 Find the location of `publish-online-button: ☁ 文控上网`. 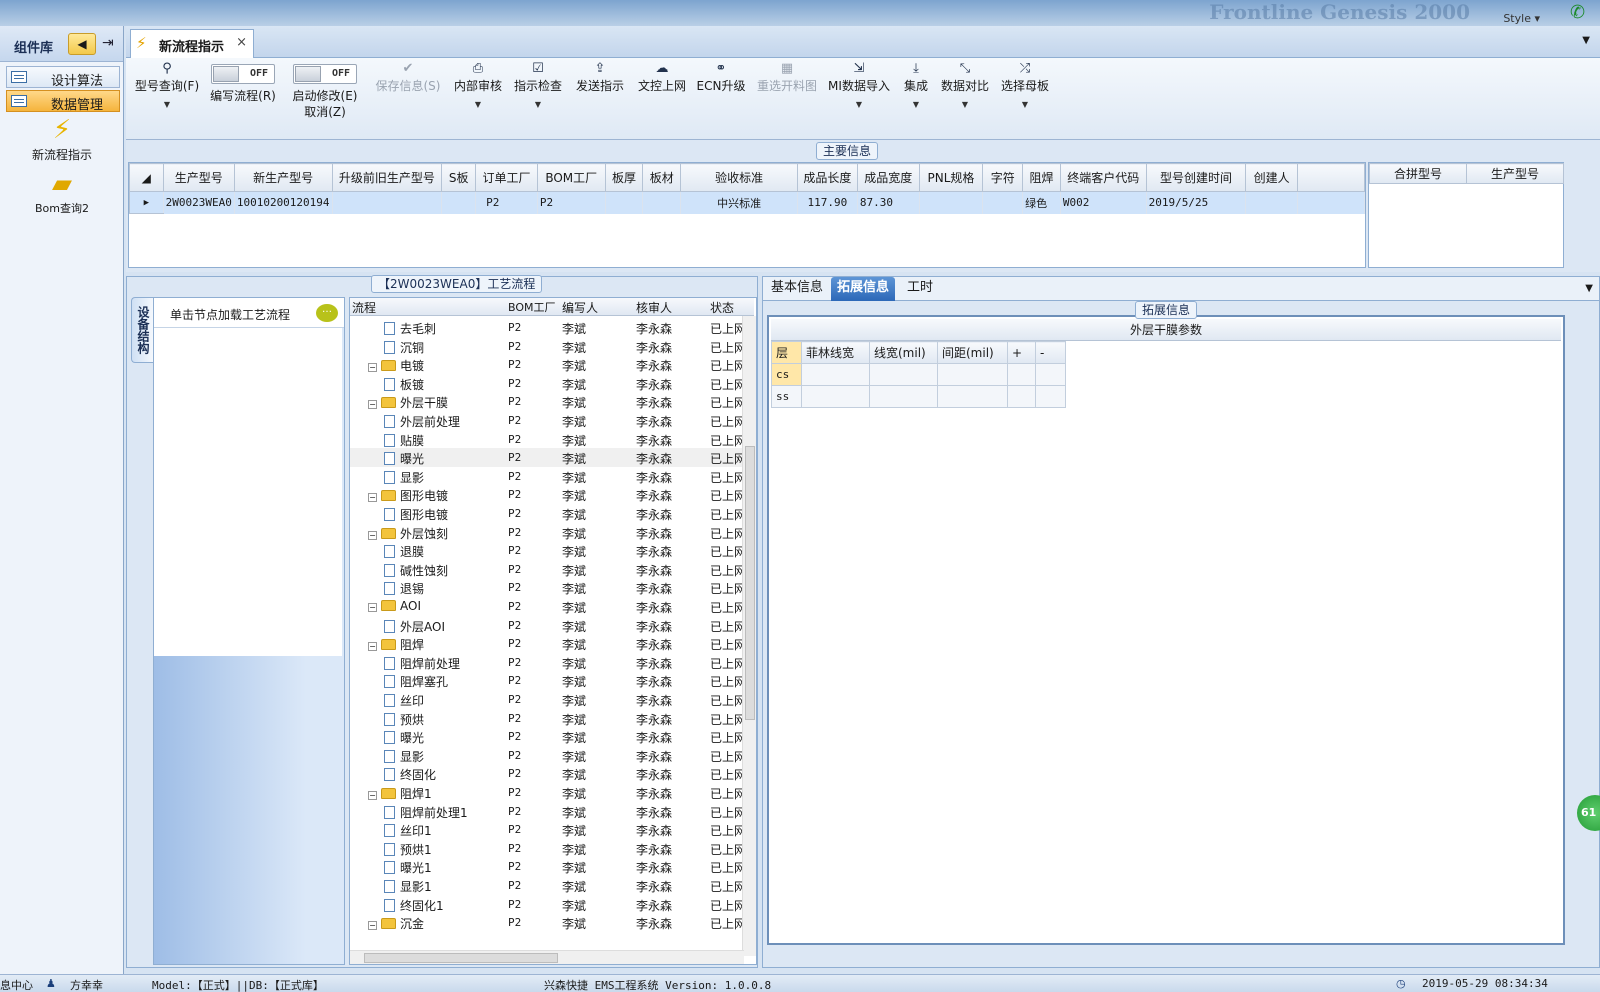

publish-online-button: ☁ 文控上网 is located at coordinates (662, 94).